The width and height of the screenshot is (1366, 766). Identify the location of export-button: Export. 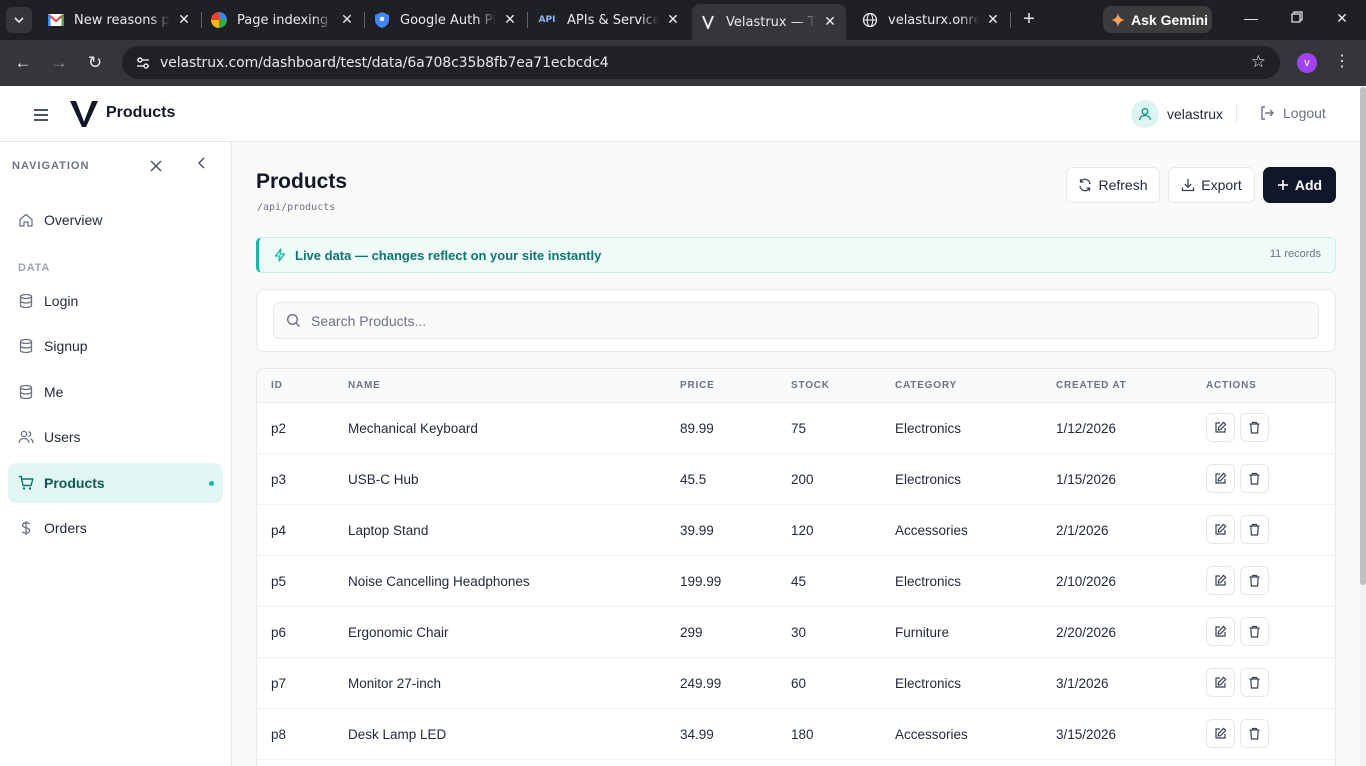
(1211, 185).